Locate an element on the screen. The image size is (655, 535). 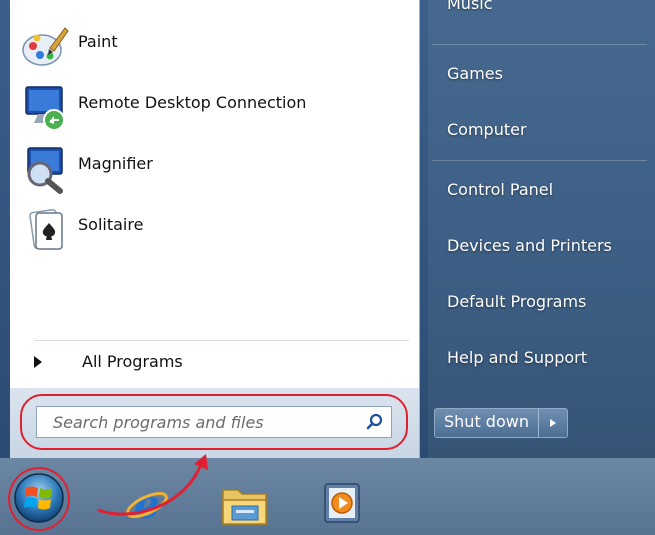
shutdown-control: Shut down is located at coordinates (501, 423).